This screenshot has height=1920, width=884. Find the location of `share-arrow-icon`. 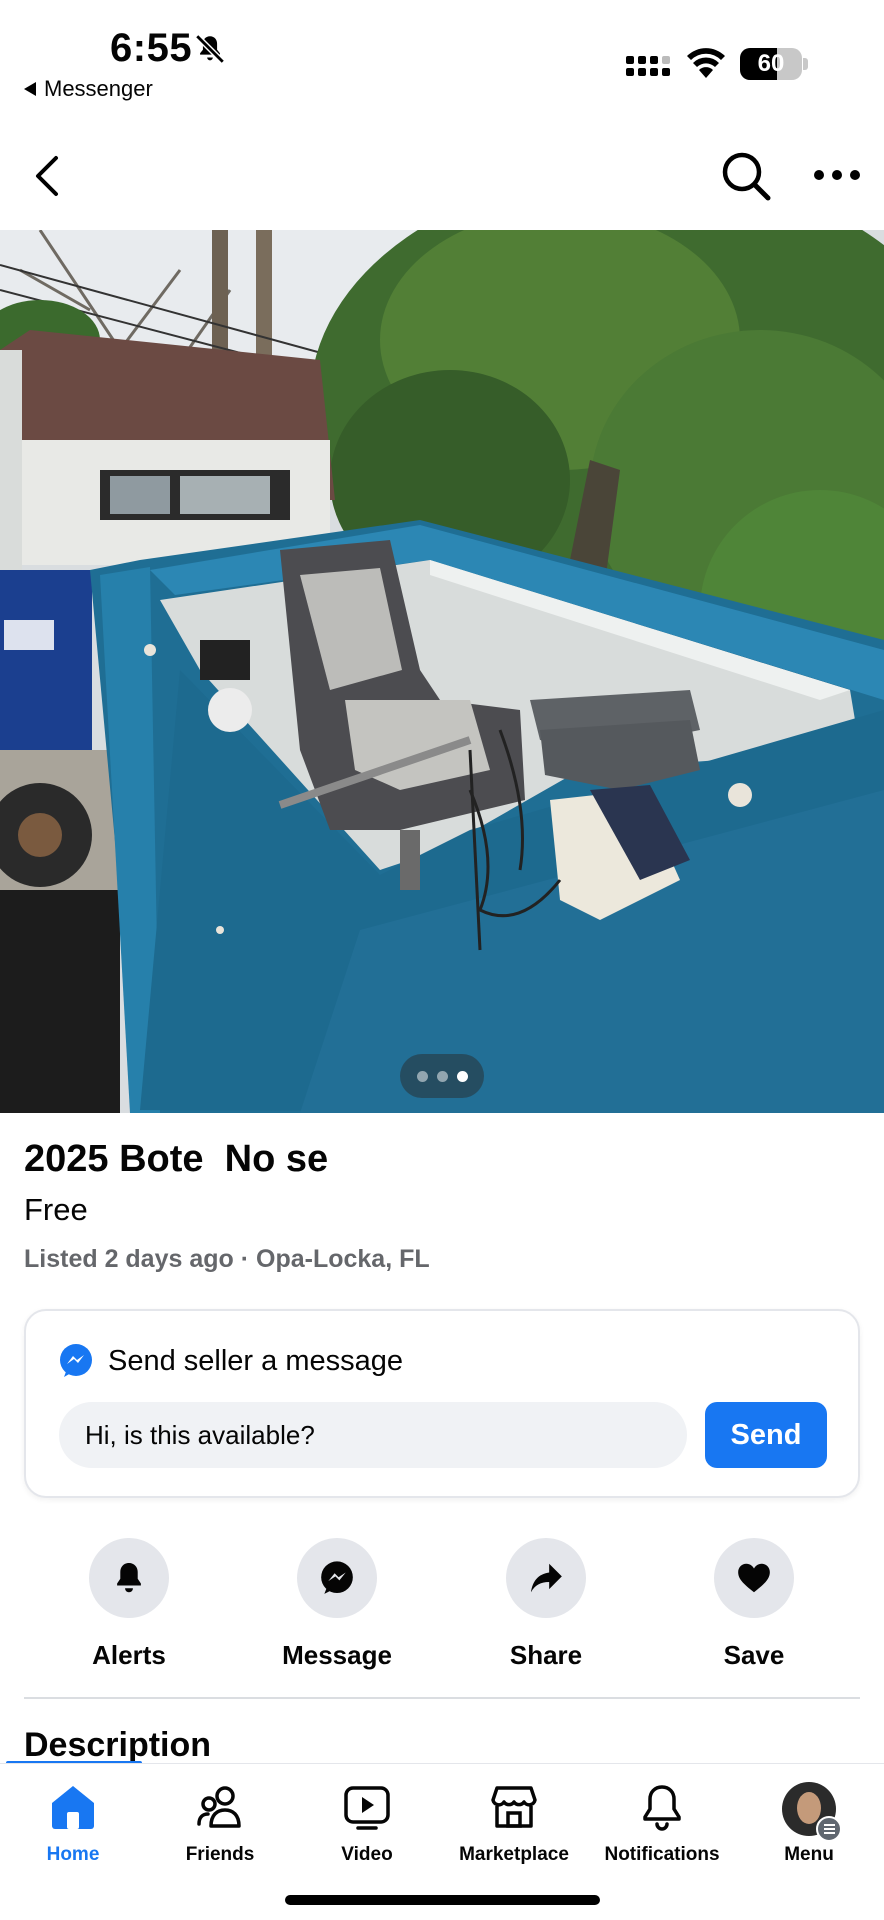

share-arrow-icon is located at coordinates (546, 1578).